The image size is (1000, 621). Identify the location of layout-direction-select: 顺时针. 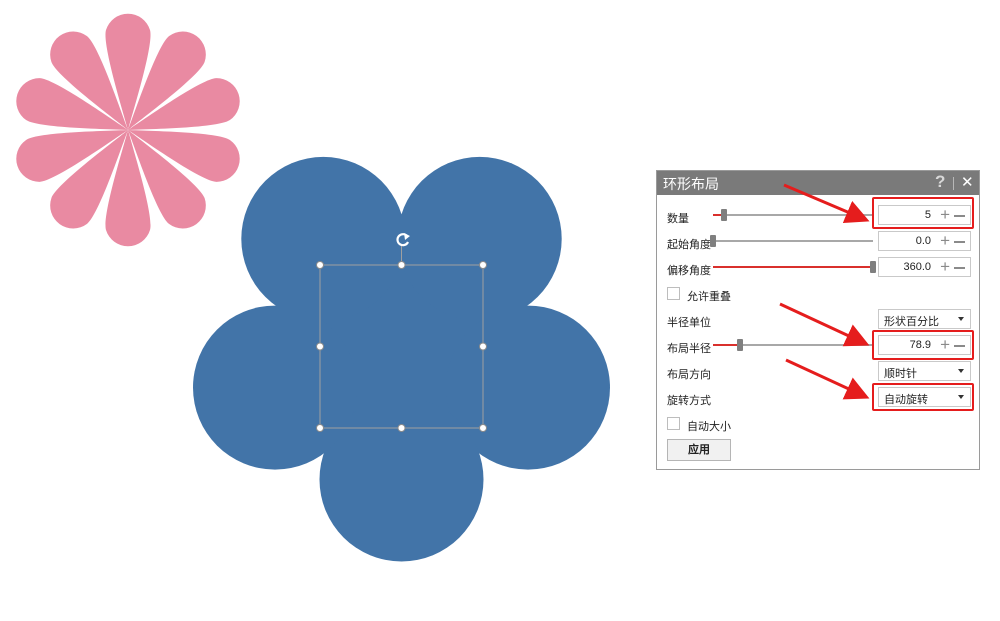
(924, 371).